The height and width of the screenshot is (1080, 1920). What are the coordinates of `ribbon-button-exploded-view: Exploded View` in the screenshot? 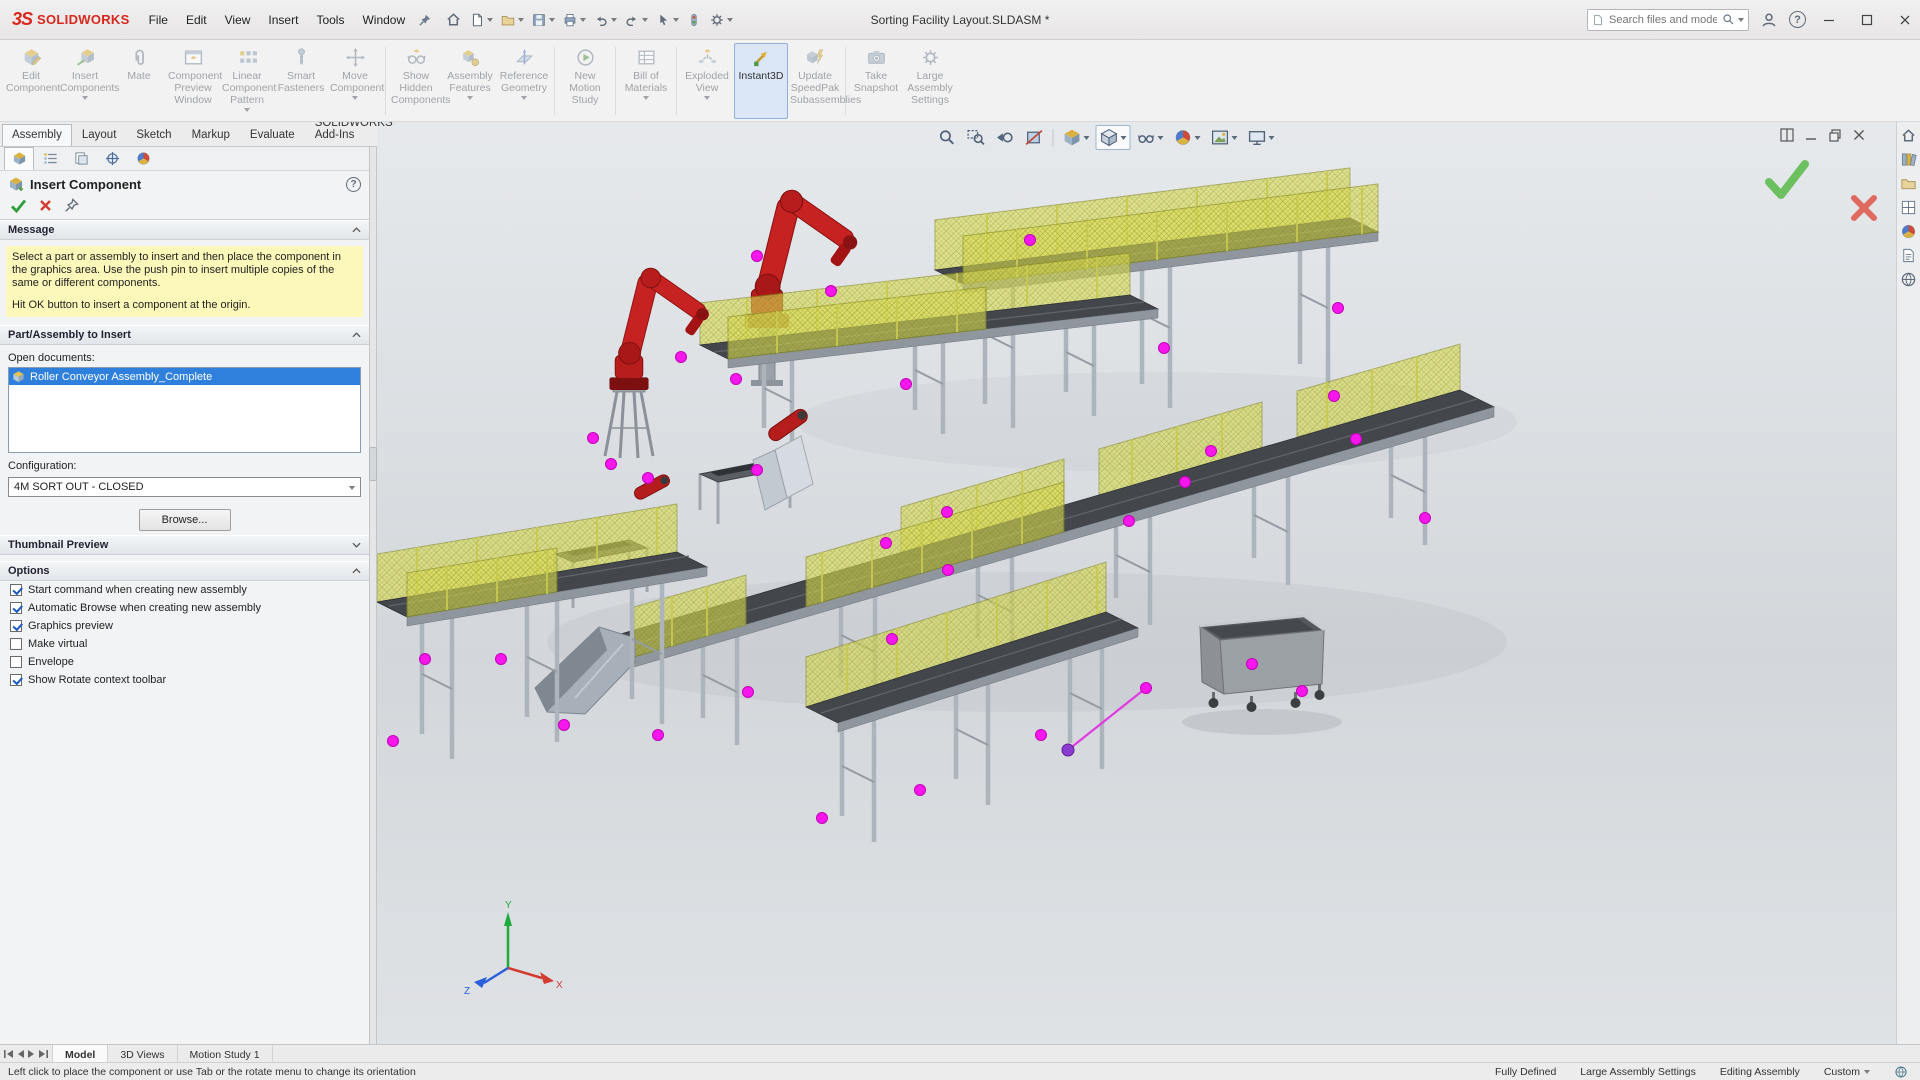 It's located at (707, 81).